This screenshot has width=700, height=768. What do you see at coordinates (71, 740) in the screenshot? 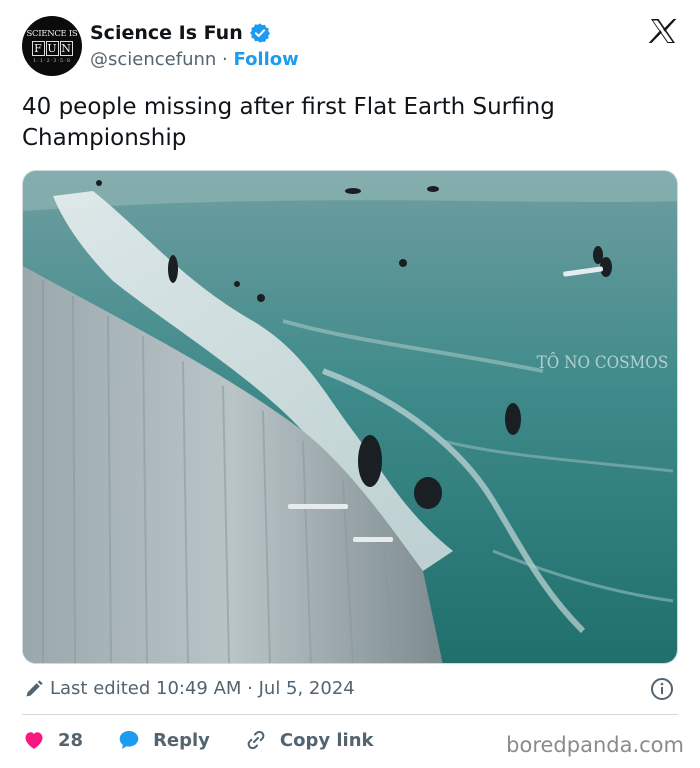
I see `like-count: 28` at bounding box center [71, 740].